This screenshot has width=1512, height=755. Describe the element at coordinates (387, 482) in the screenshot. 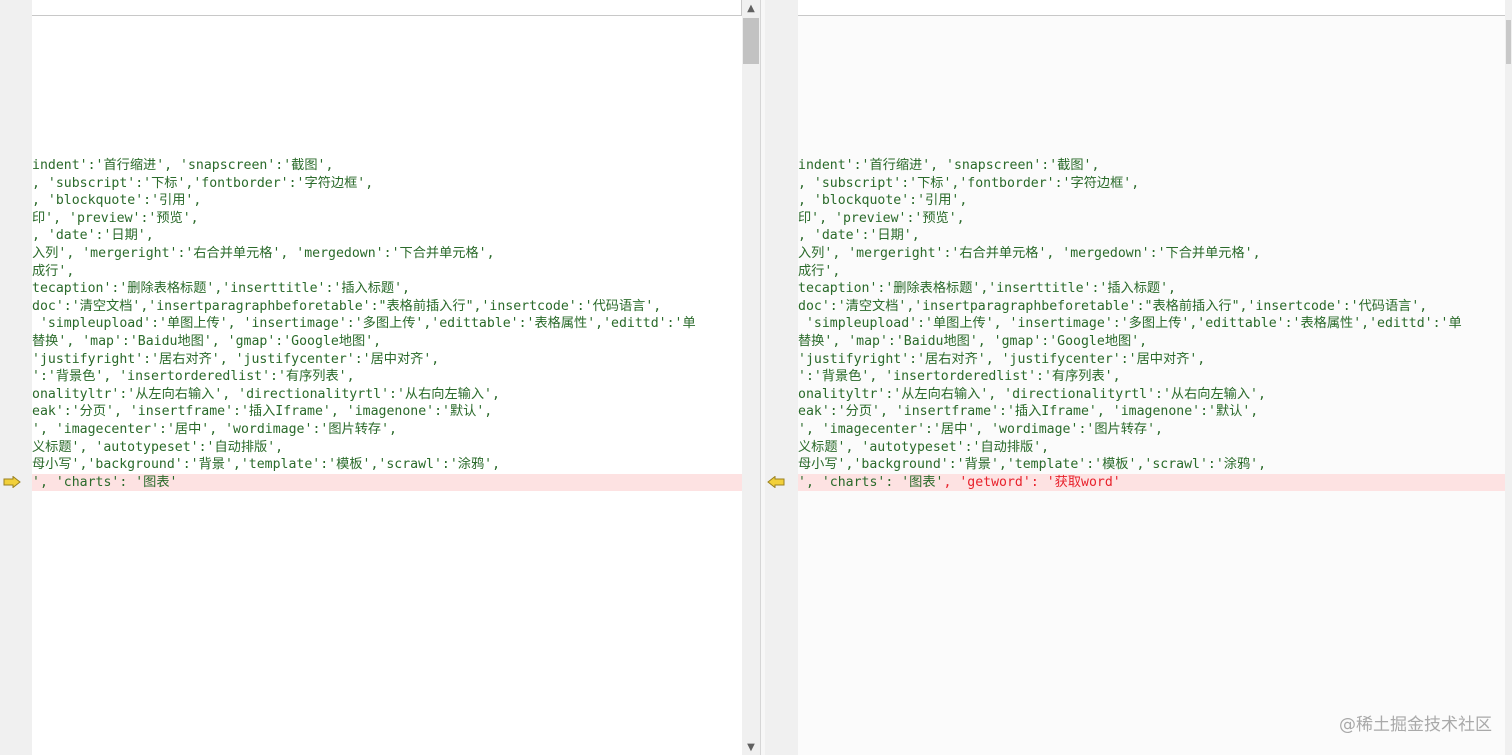

I see `changed-code-line: ', 'charts': '图表'` at that location.